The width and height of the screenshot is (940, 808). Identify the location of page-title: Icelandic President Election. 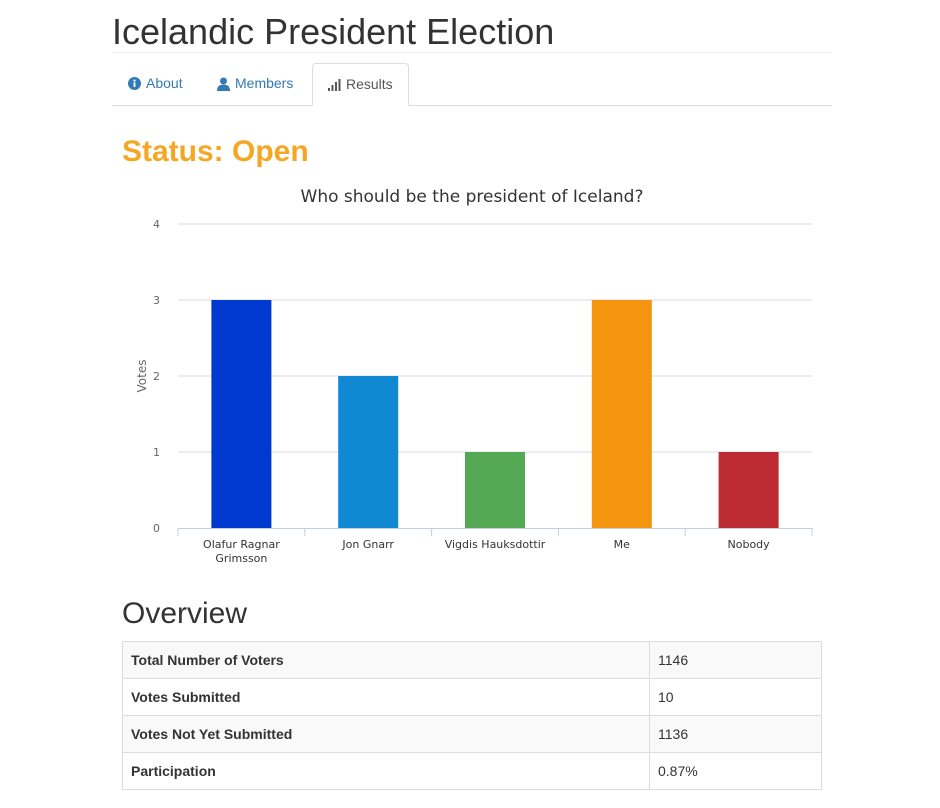
(333, 31).